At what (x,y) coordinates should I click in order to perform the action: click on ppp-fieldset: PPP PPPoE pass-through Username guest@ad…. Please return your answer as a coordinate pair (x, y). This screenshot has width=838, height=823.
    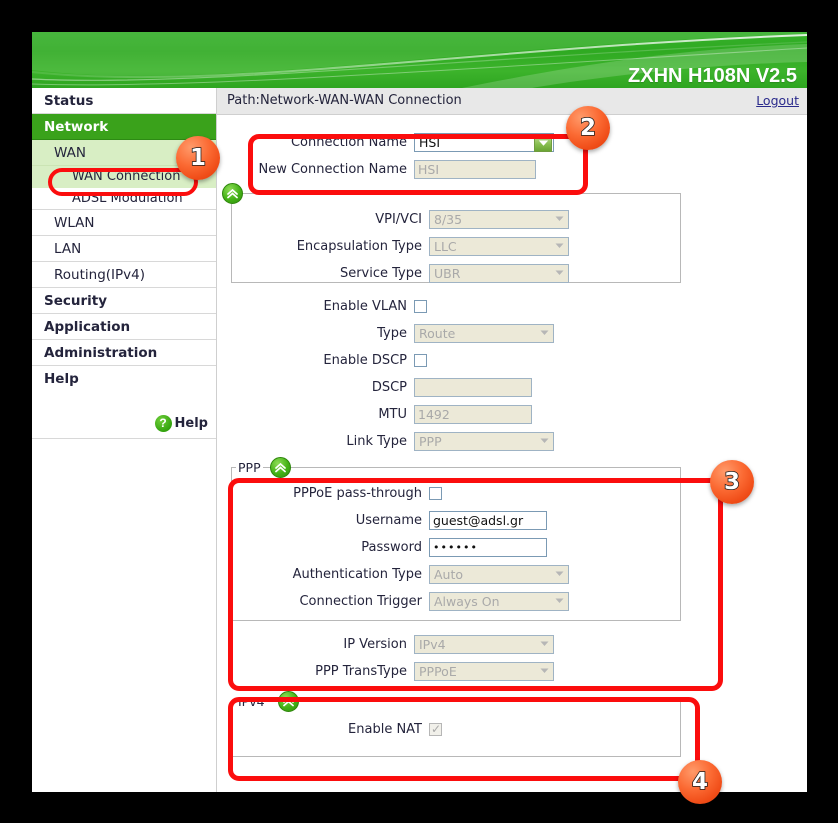
    Looking at the image, I should click on (456, 539).